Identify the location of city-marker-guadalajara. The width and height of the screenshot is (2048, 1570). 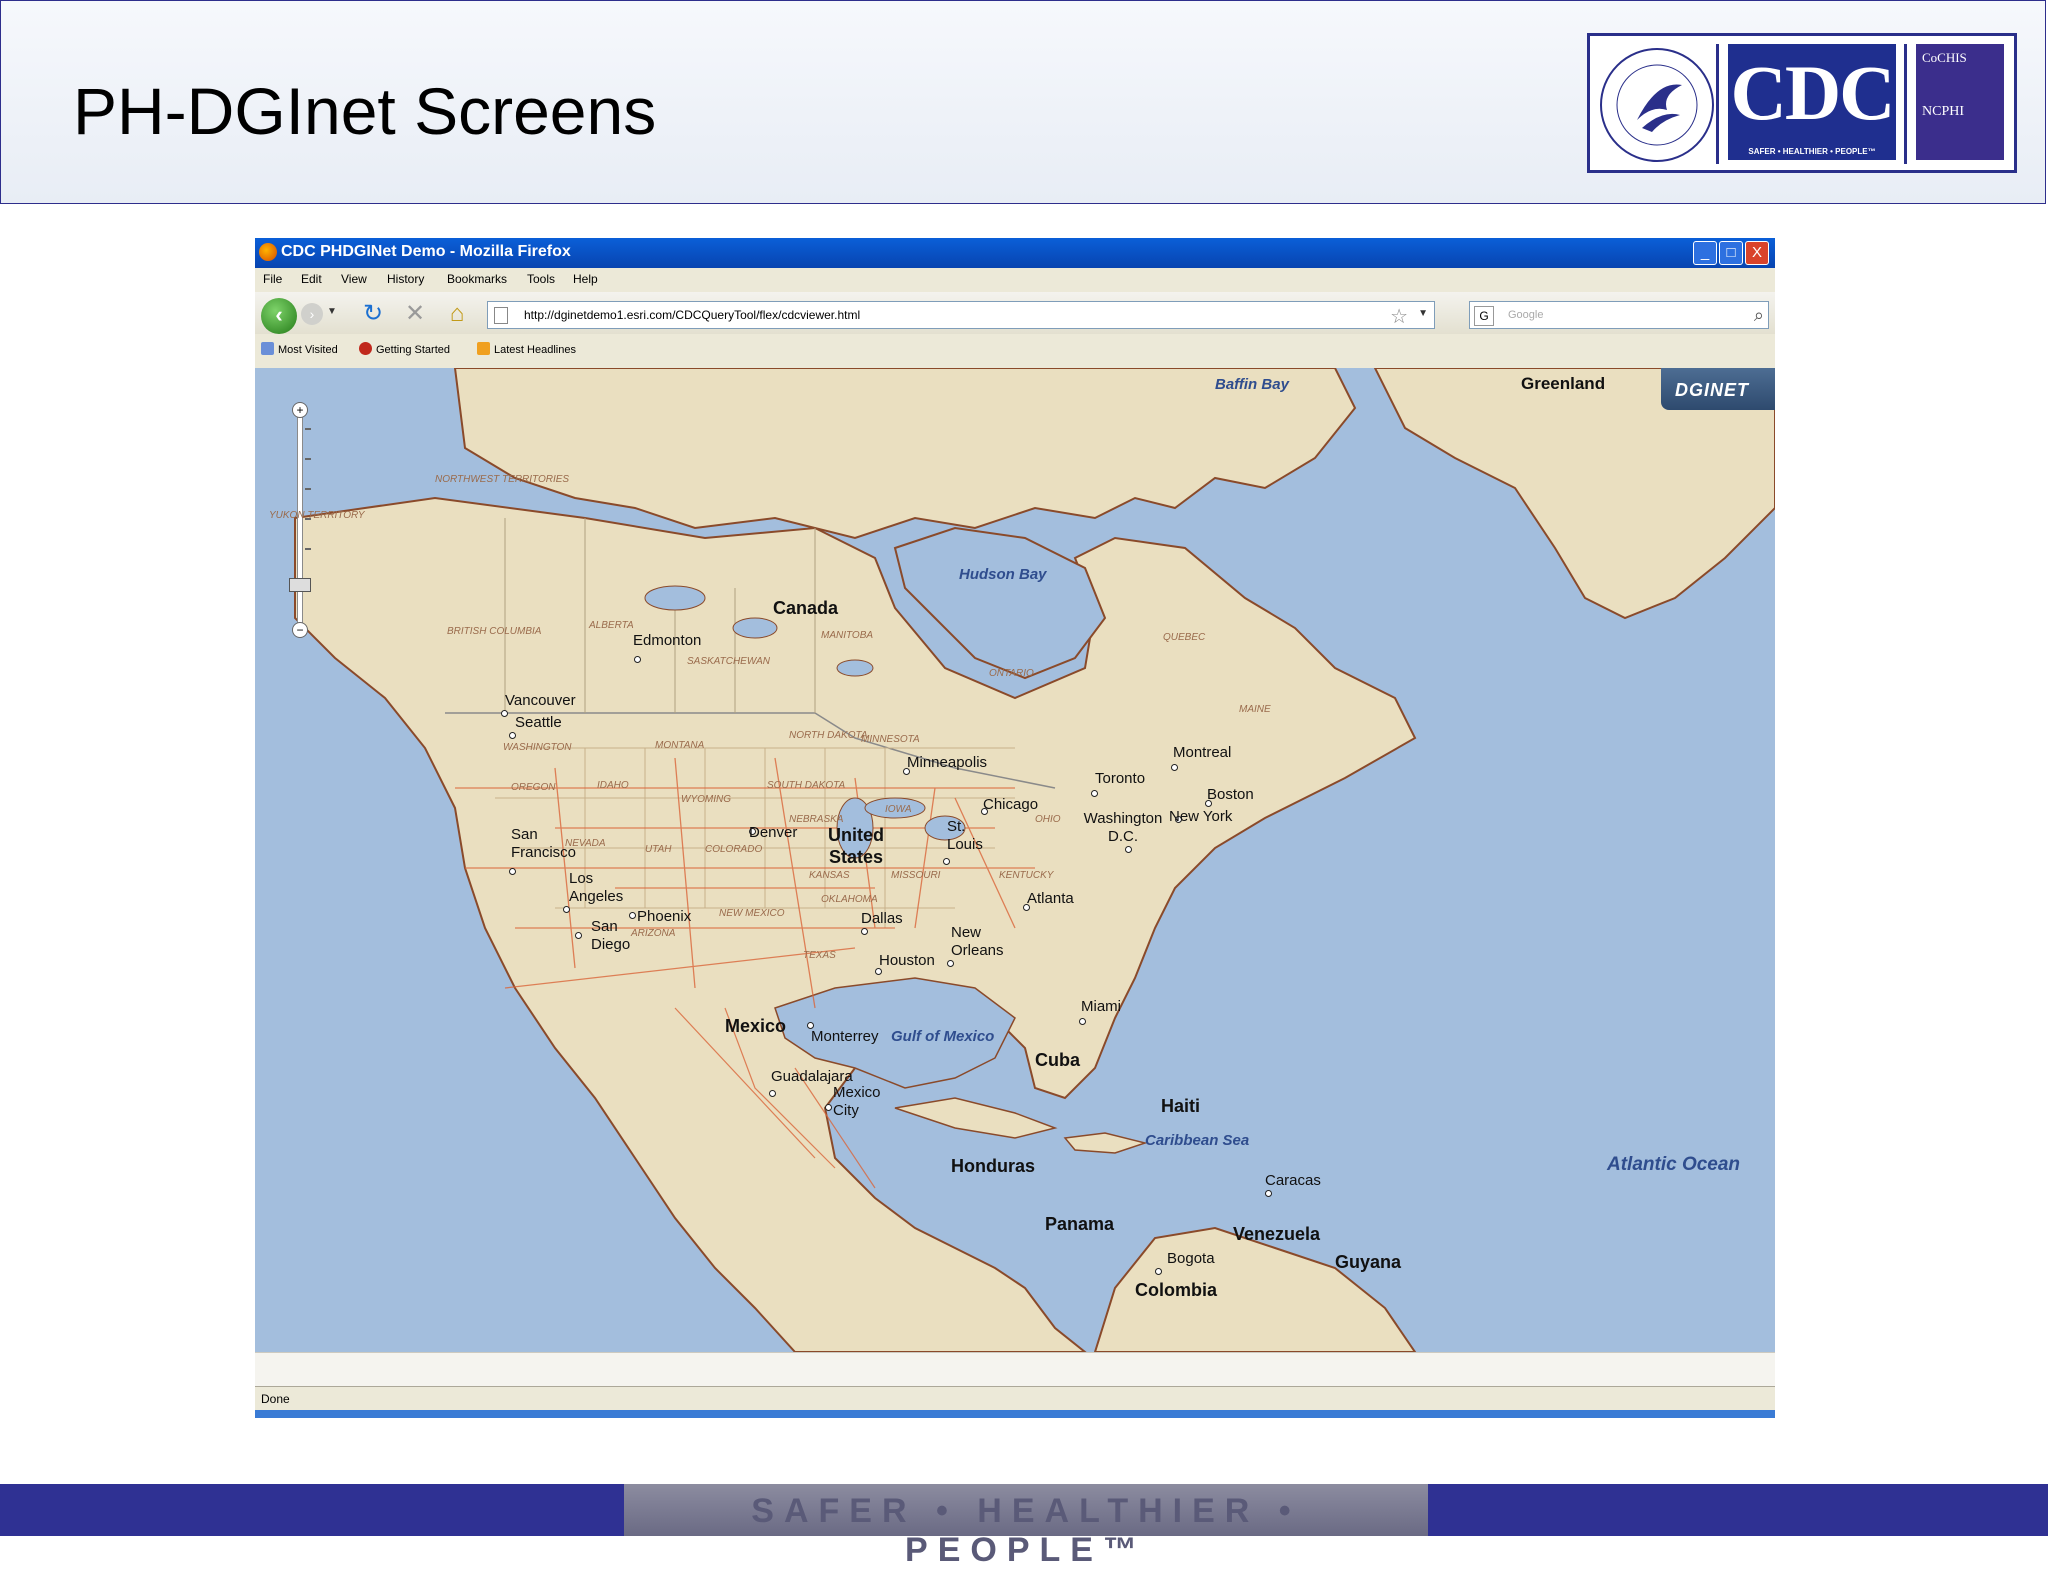
(772, 1093).